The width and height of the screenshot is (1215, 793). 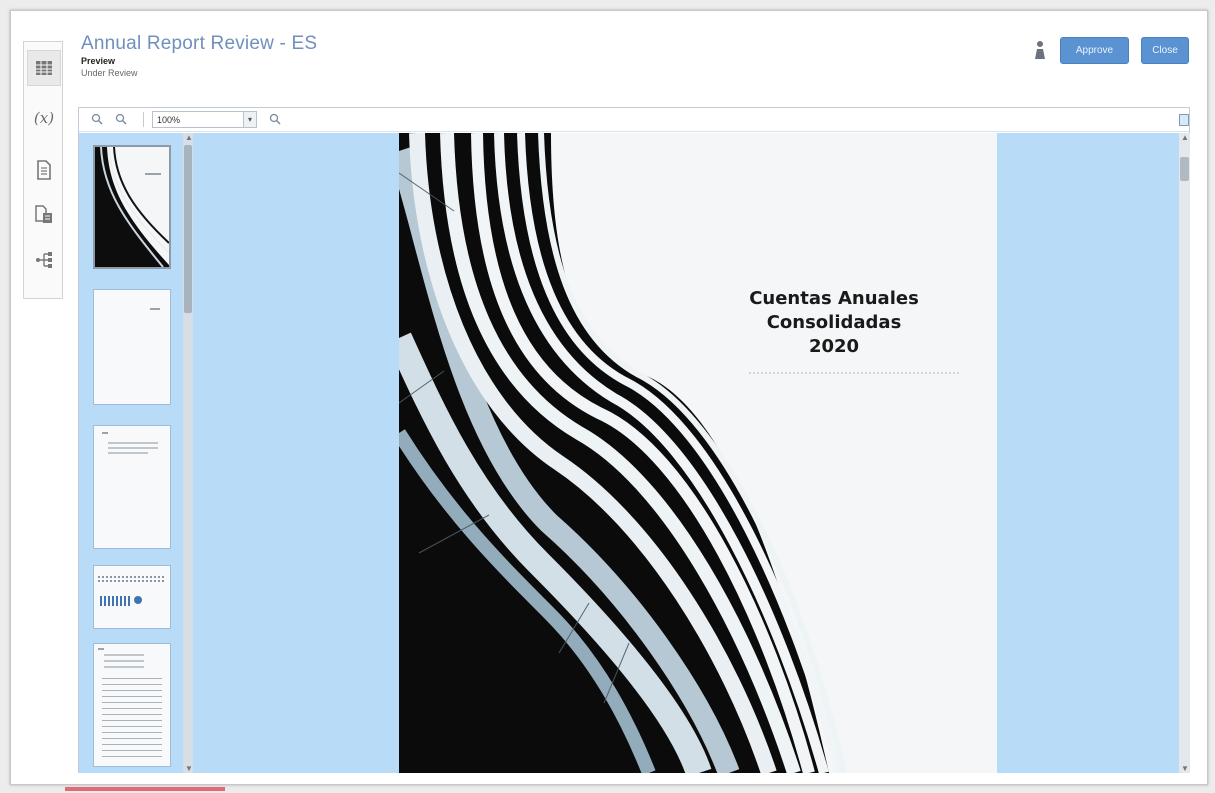 I want to click on document-stack-icon, so click(x=44, y=214).